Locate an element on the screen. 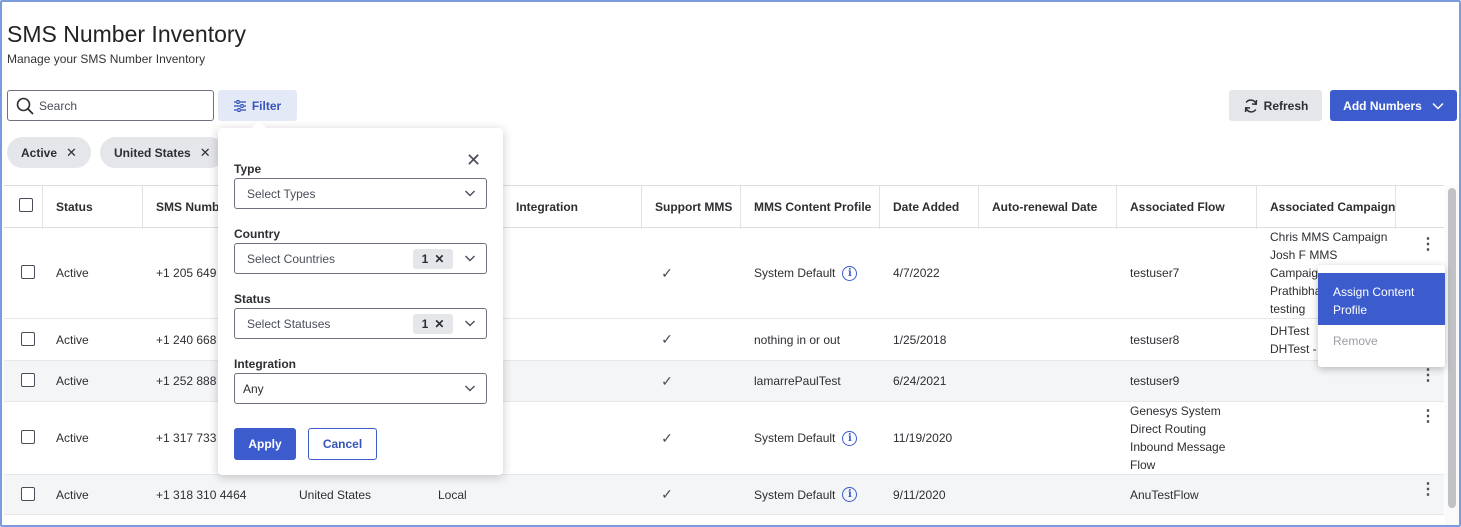 The width and height of the screenshot is (1461, 527). apply-button: Apply is located at coordinates (265, 444).